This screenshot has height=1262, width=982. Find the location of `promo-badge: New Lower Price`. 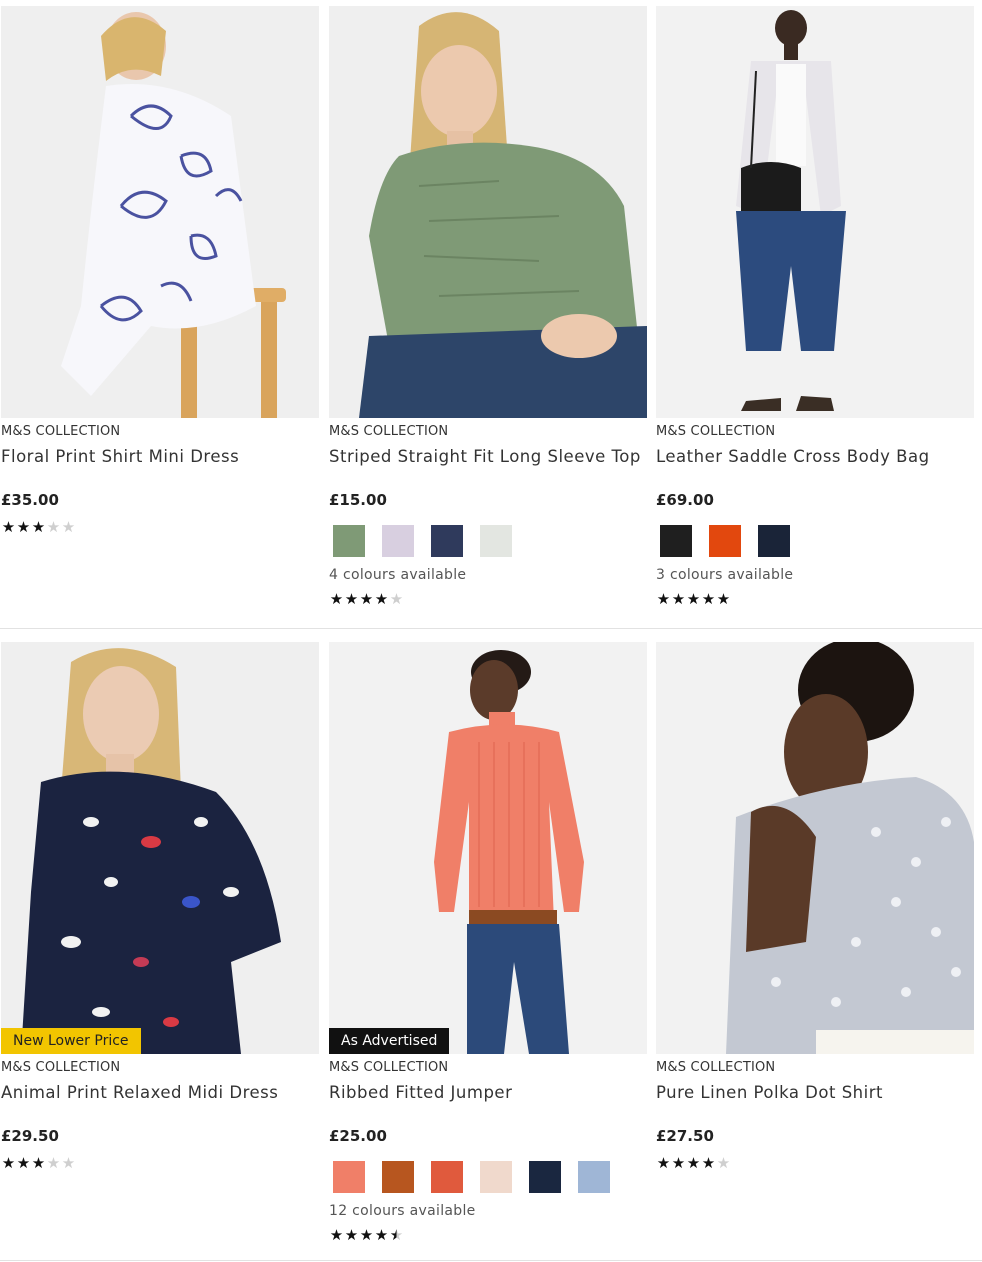

promo-badge: New Lower Price is located at coordinates (71, 1041).